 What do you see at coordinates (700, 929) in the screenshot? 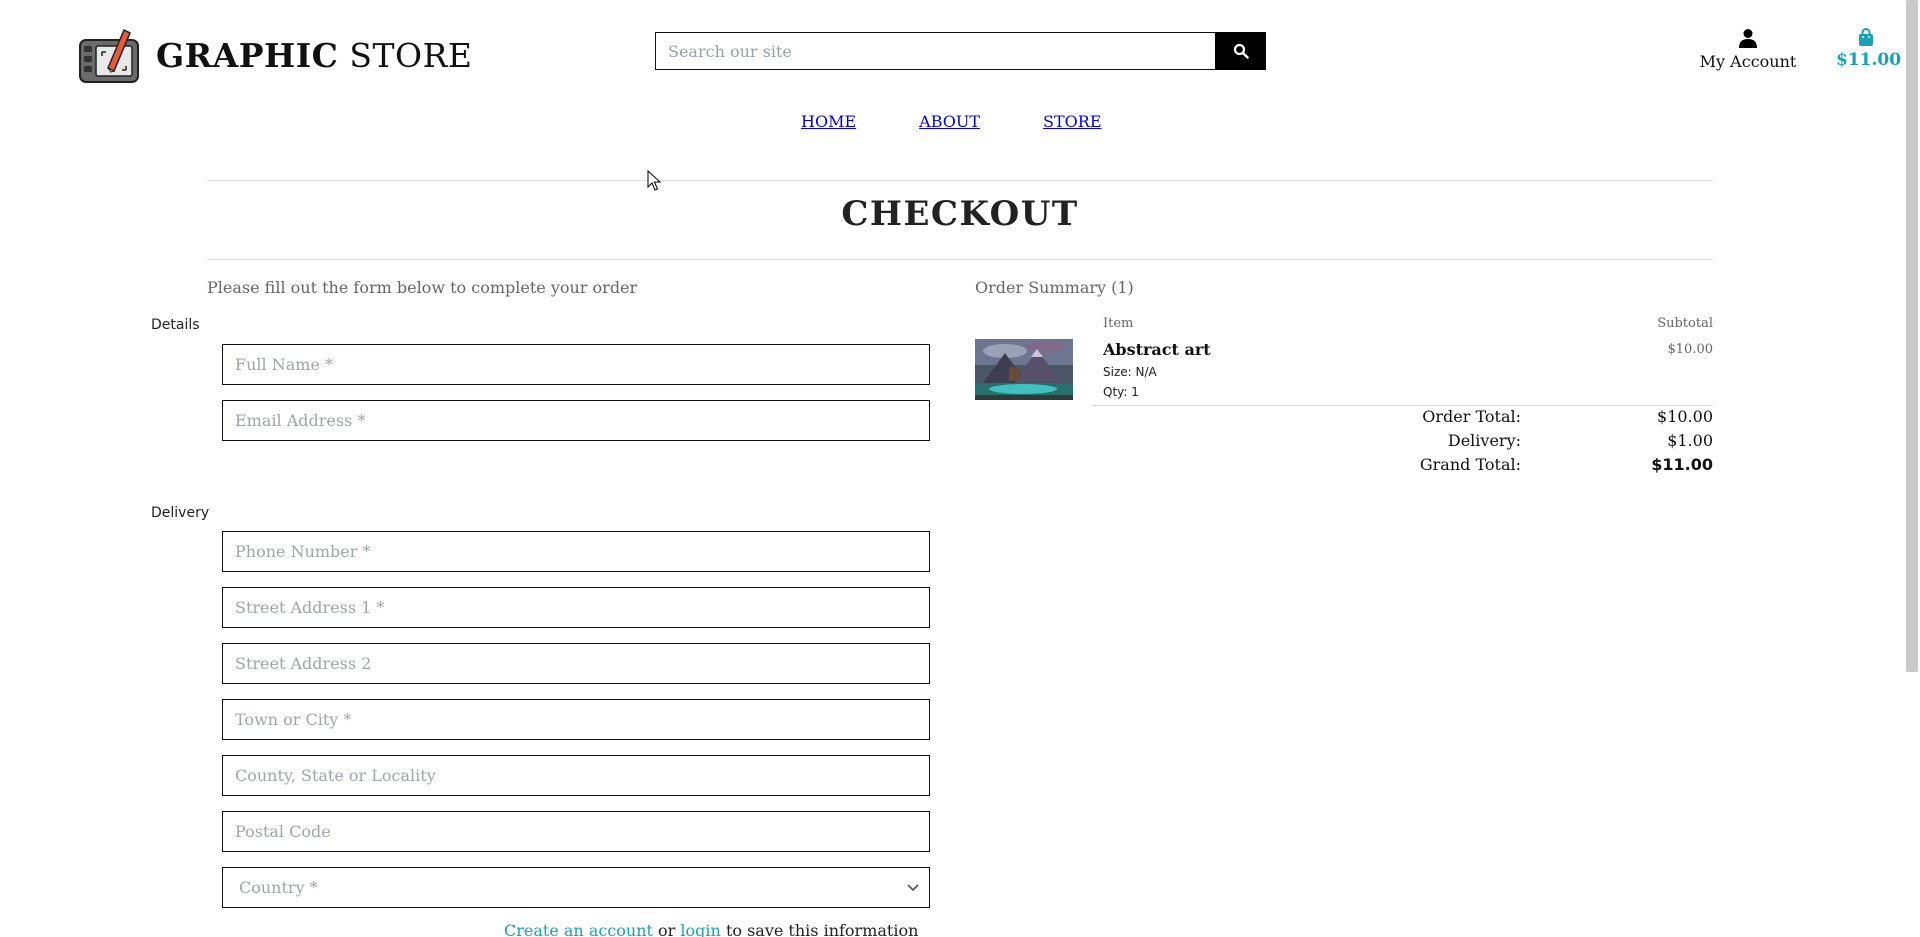
I see `login-link: login` at bounding box center [700, 929].